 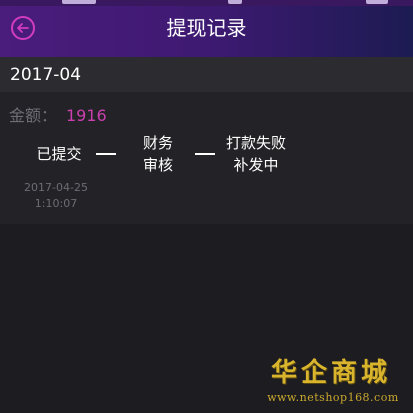 What do you see at coordinates (256, 154) in the screenshot?
I see `step-payment-failed: 打款失败 补发中` at bounding box center [256, 154].